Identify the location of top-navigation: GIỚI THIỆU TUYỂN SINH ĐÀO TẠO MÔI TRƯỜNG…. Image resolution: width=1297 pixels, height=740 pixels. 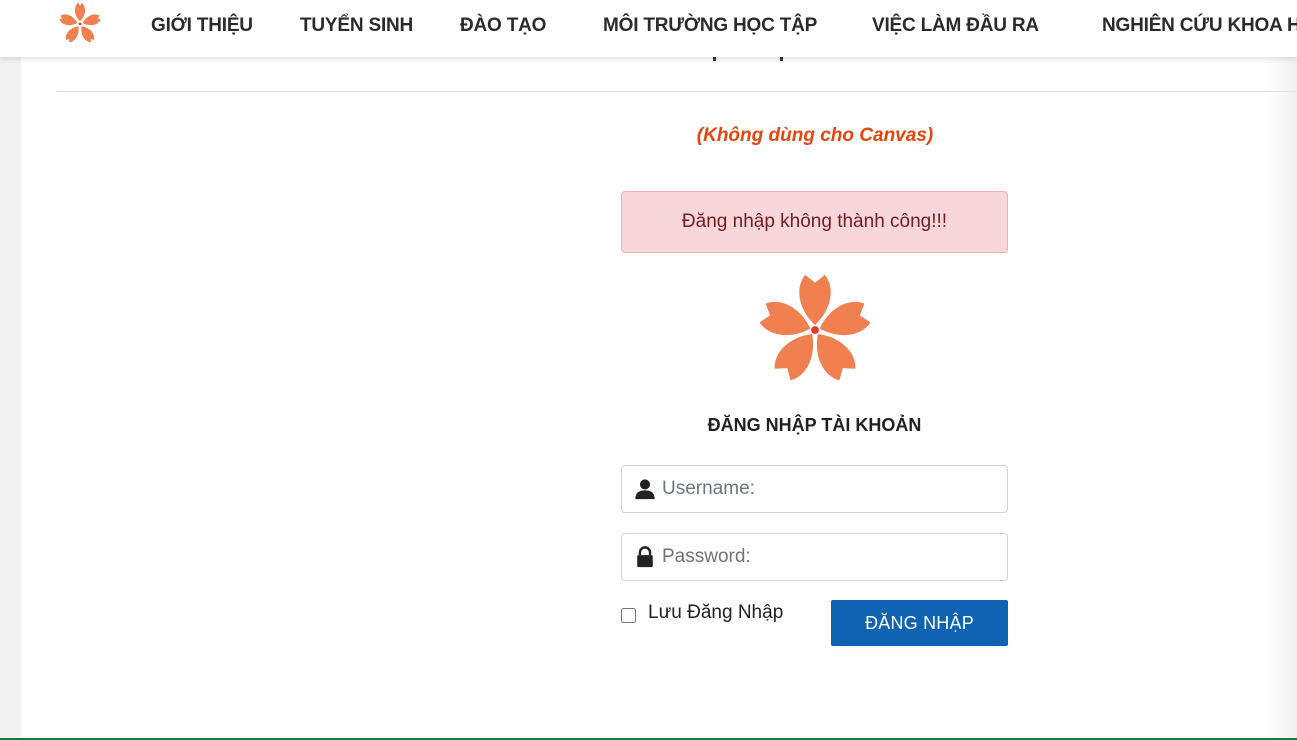
(648, 28).